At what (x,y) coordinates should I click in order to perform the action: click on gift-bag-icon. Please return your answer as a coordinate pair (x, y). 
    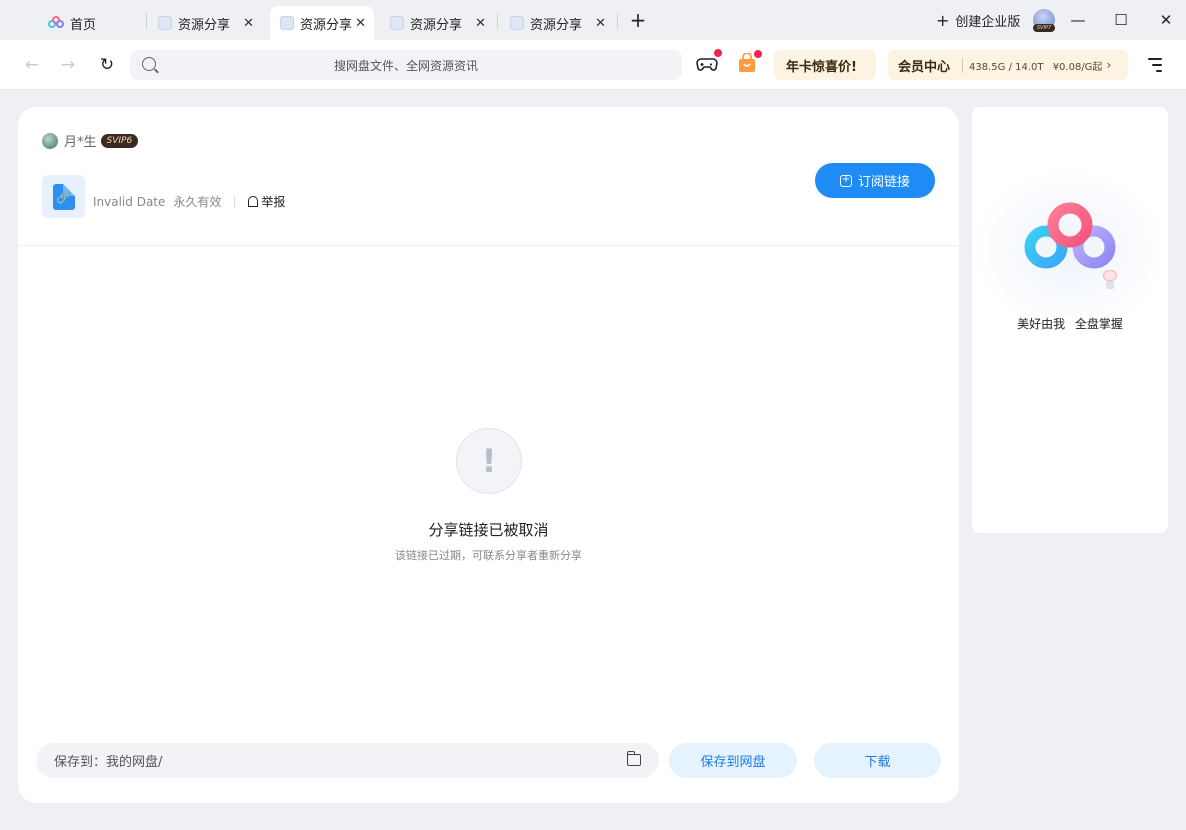
    Looking at the image, I should click on (750, 61).